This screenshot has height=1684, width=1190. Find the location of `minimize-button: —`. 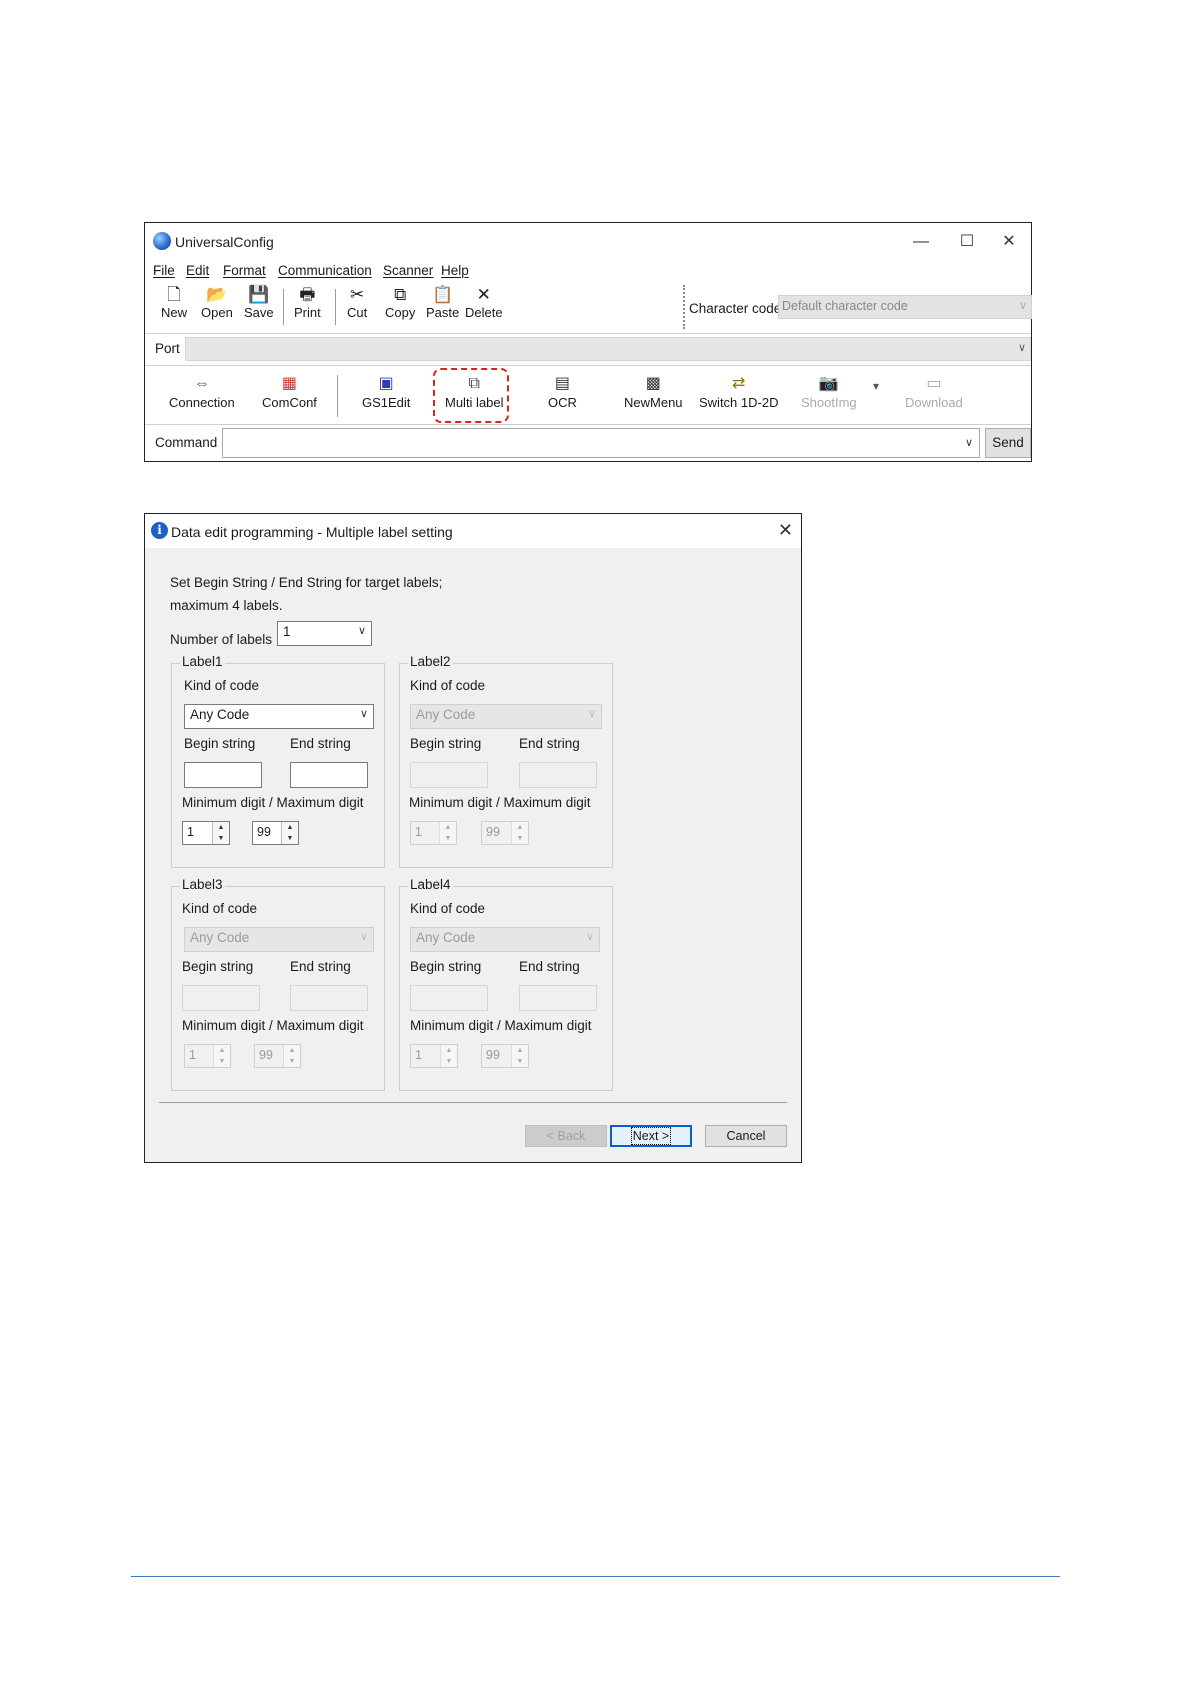

minimize-button: — is located at coordinates (921, 242).